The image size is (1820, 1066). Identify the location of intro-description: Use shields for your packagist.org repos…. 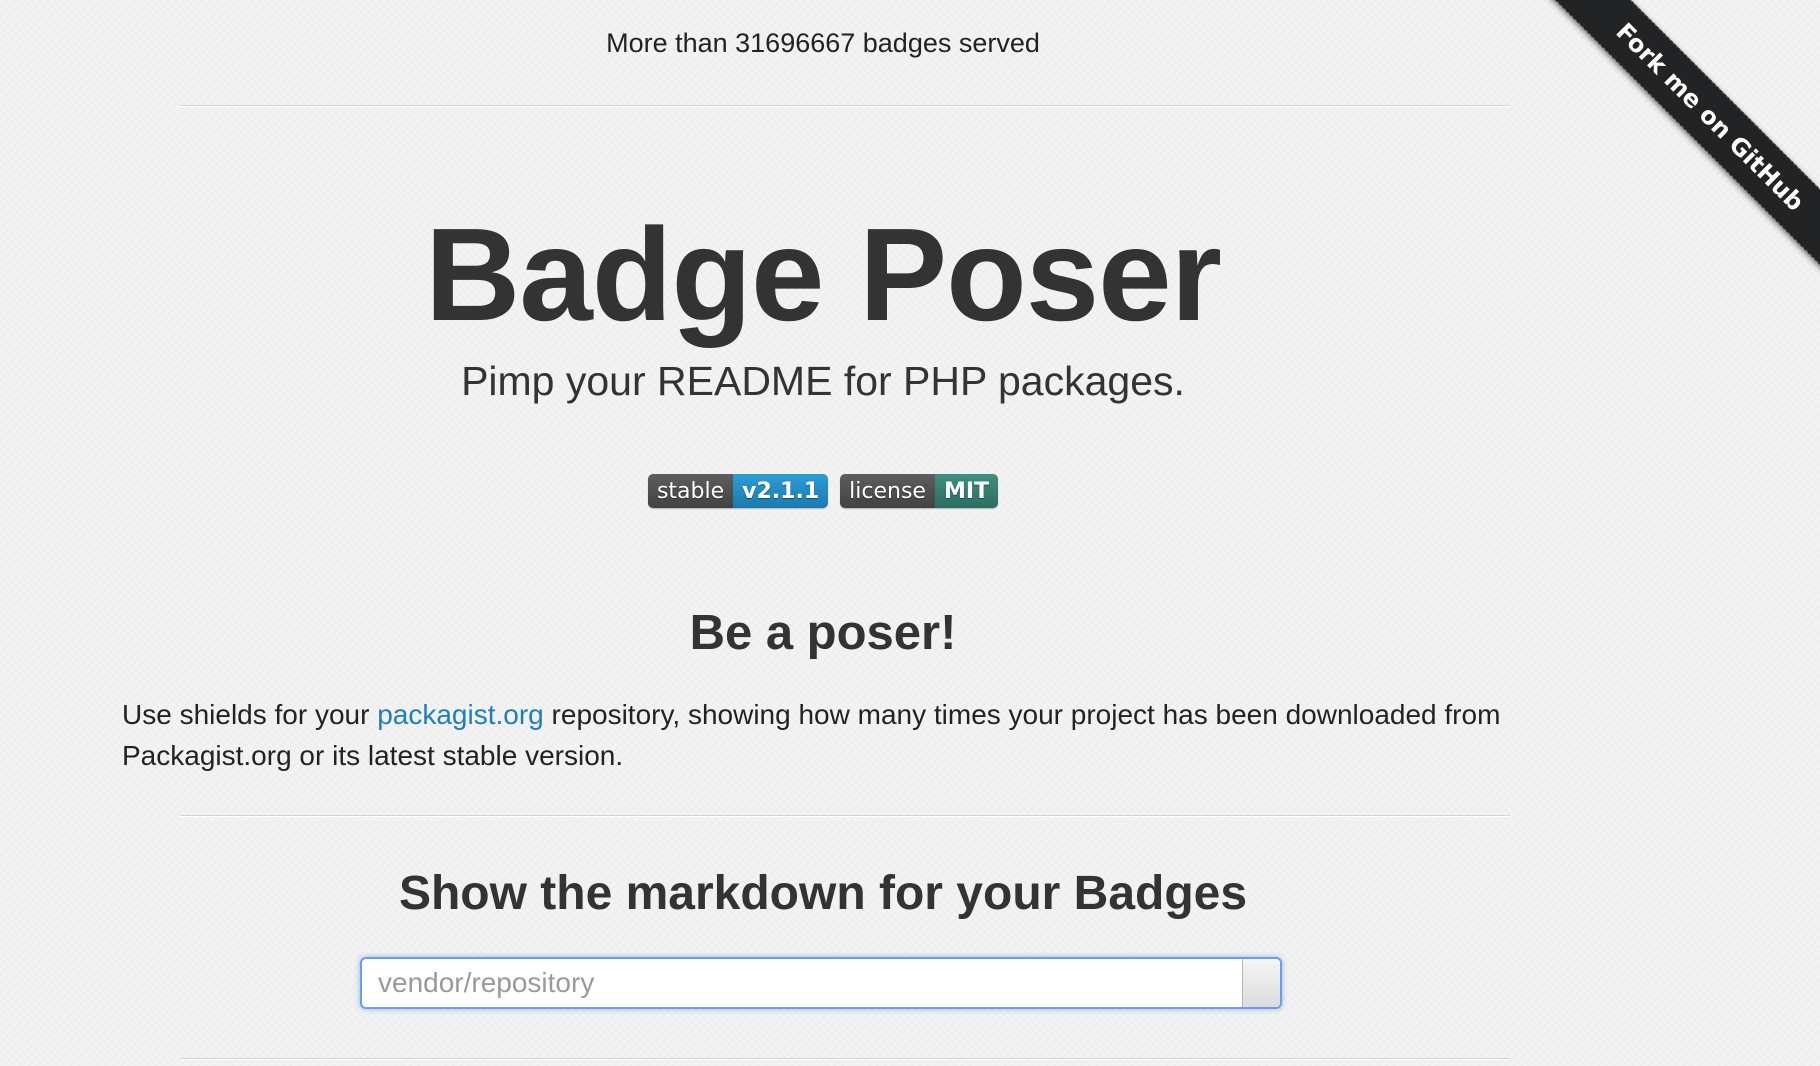
(822, 735).